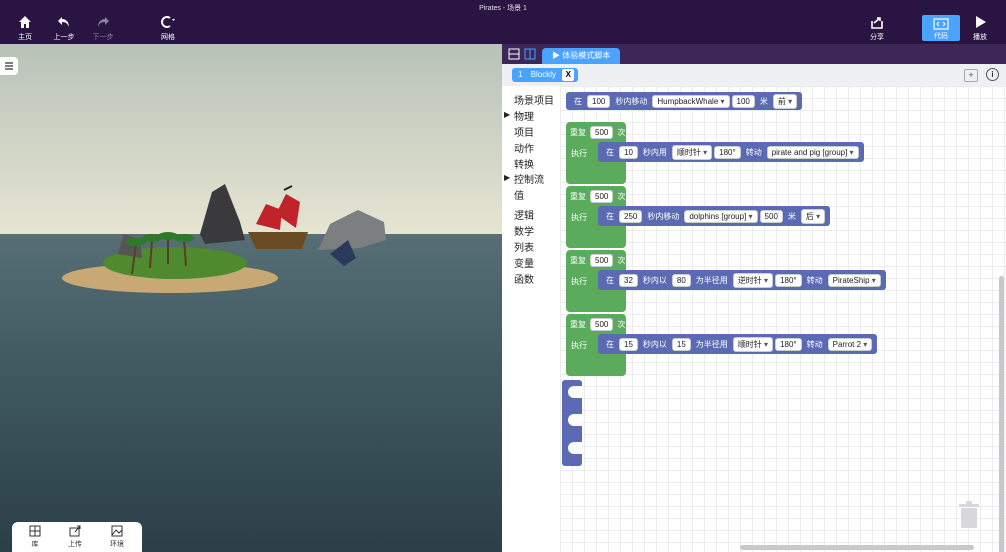 This screenshot has width=1006, height=552. What do you see at coordinates (785, 101) in the screenshot?
I see `direction-dropdown: 前` at bounding box center [785, 101].